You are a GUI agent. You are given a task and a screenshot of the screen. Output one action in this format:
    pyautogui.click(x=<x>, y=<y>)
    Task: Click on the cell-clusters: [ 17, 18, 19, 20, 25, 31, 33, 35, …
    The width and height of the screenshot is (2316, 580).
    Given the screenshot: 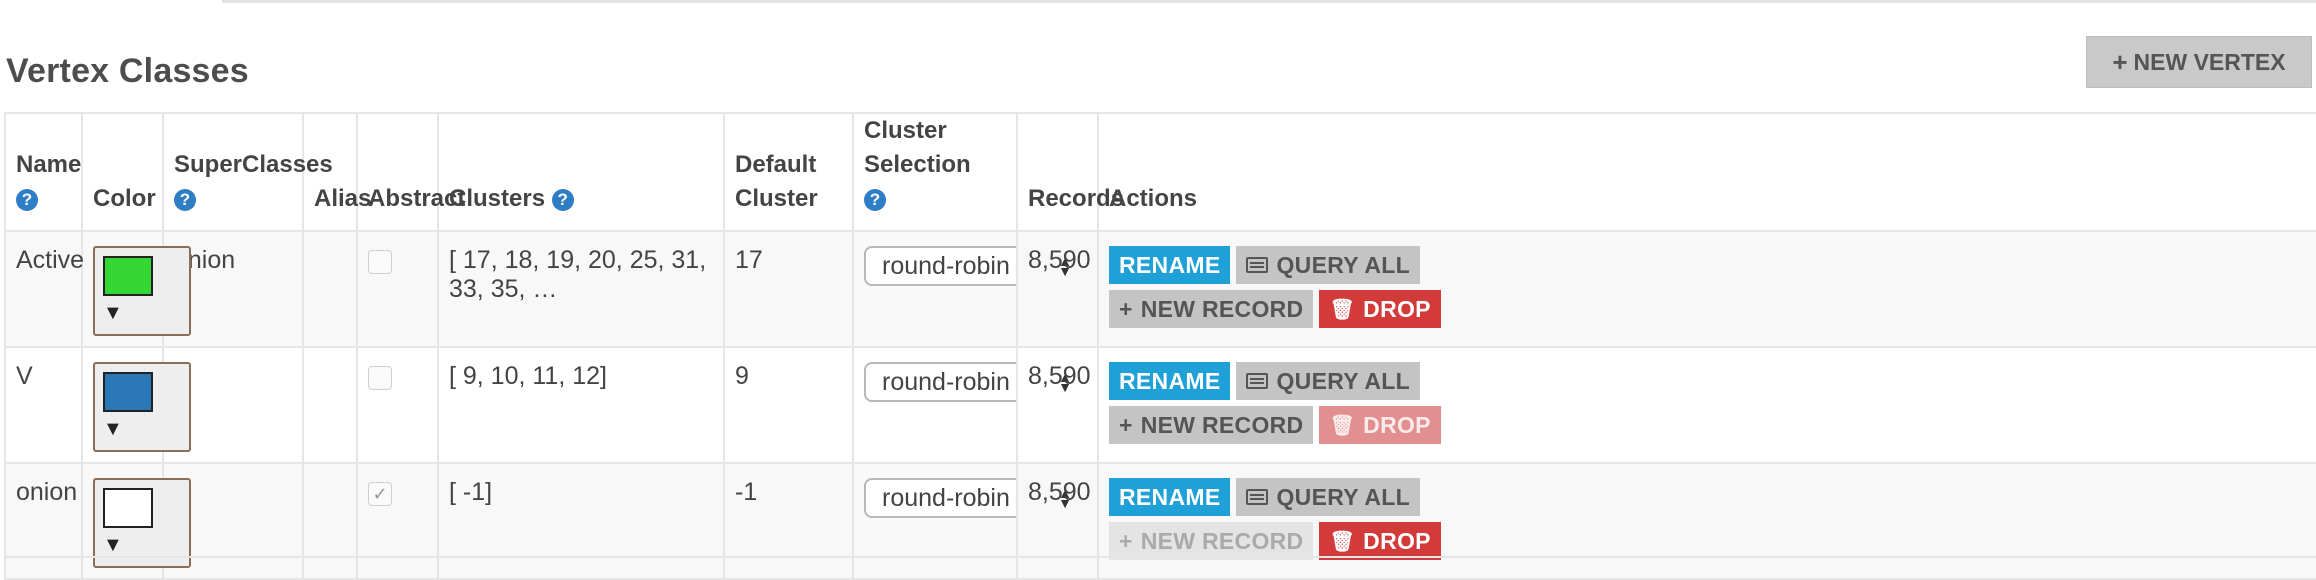 What is the action you would take?
    pyautogui.click(x=581, y=289)
    